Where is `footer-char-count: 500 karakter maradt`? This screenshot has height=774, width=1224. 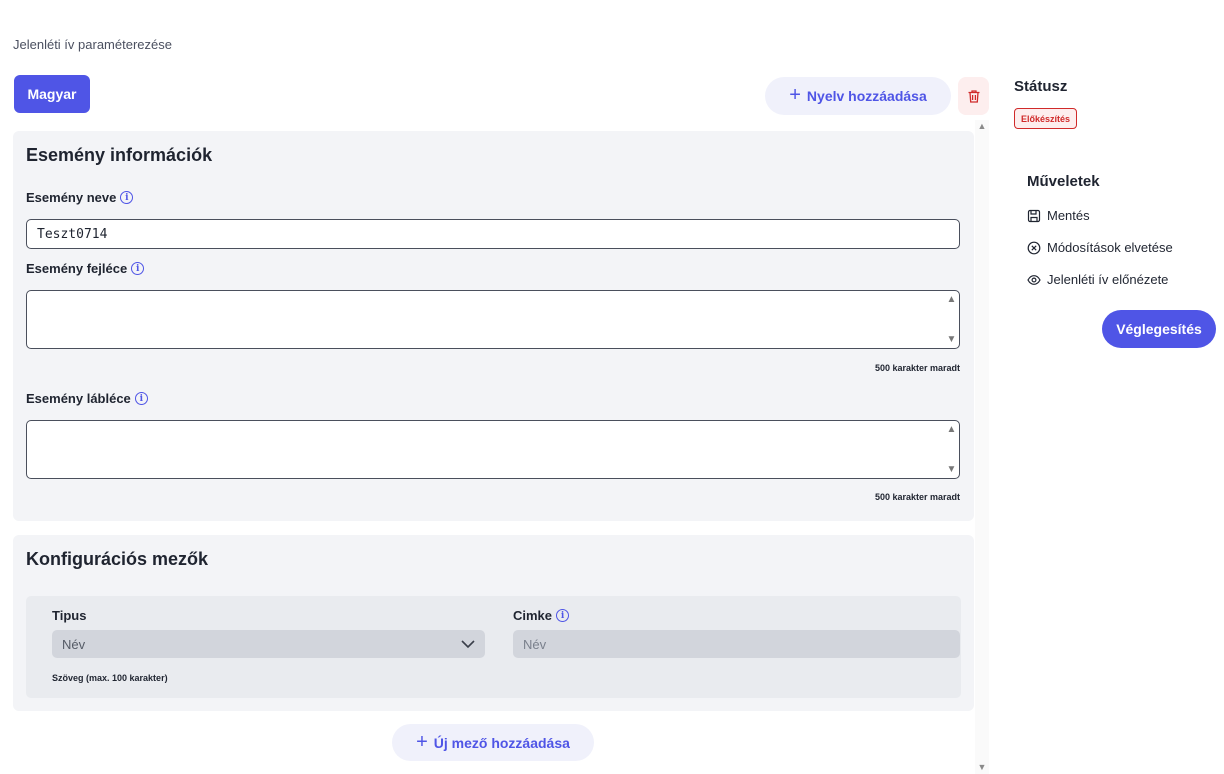 footer-char-count: 500 karakter maradt is located at coordinates (917, 497).